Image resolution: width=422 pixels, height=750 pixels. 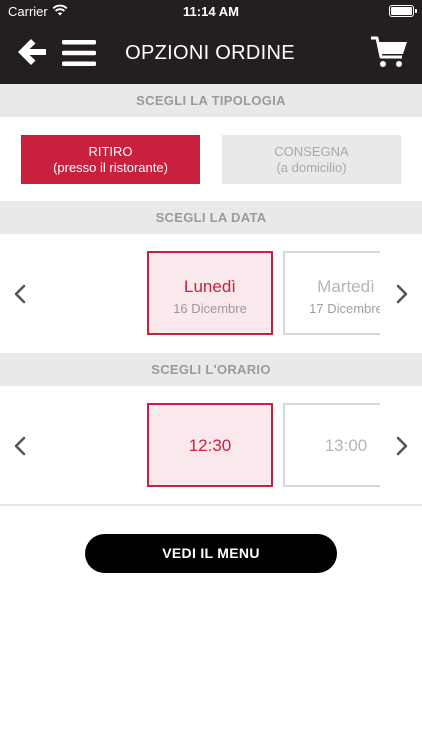 I want to click on date-card-selected: Lunedì 16 Dicembre, so click(x=210, y=293).